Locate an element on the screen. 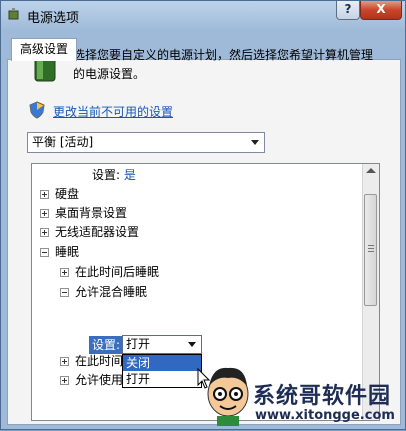 Image resolution: width=406 pixels, height=431 pixels. tab-advanced-settings: 高级设置 is located at coordinates (44, 49).